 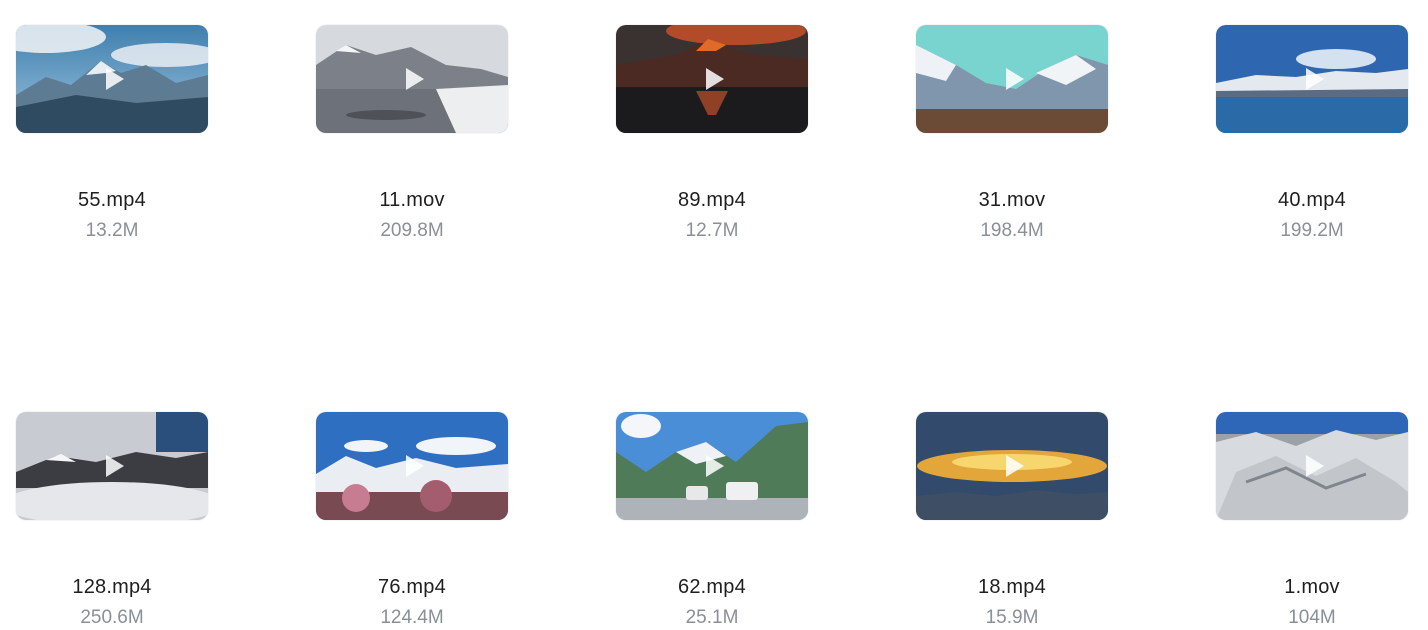 I want to click on file-size: 124.4M, so click(x=412, y=617).